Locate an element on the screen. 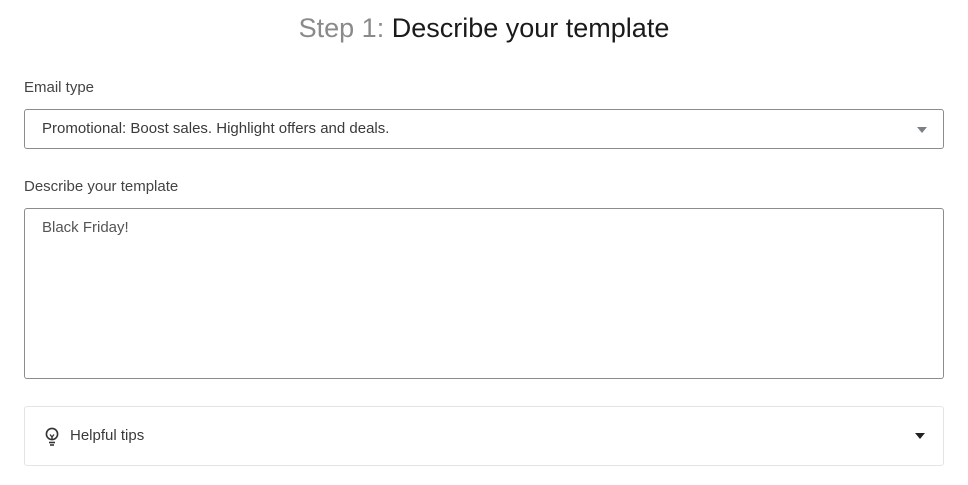 This screenshot has width=968, height=485. lightbulb-icon is located at coordinates (52, 436).